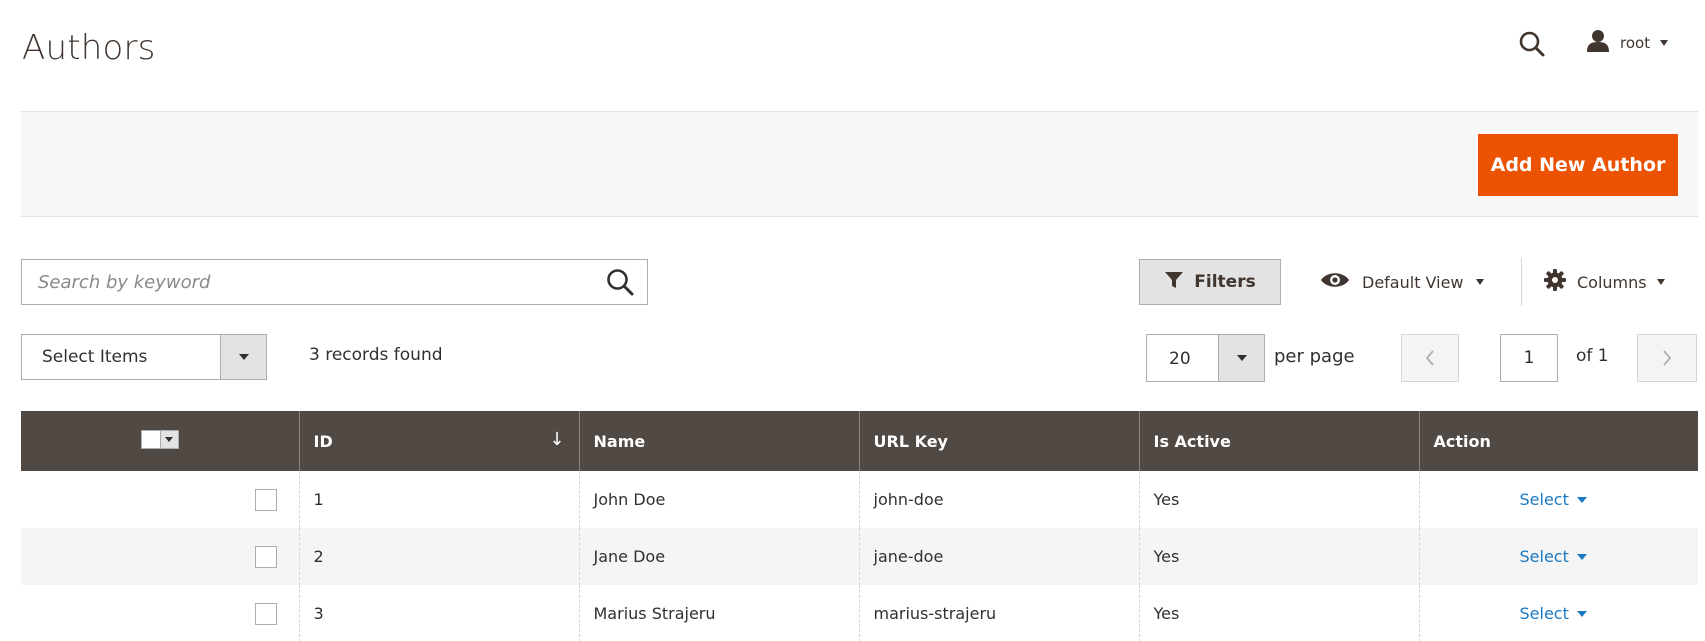 The height and width of the screenshot is (641, 1705). I want to click on mass-select-checkbox-dropdown, so click(159, 439).